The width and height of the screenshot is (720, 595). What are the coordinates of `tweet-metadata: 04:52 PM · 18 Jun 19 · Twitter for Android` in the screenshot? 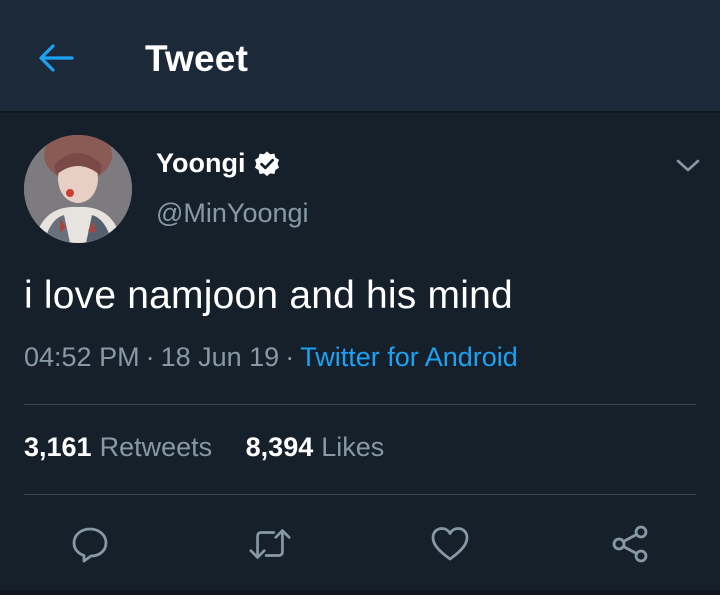 It's located at (271, 357).